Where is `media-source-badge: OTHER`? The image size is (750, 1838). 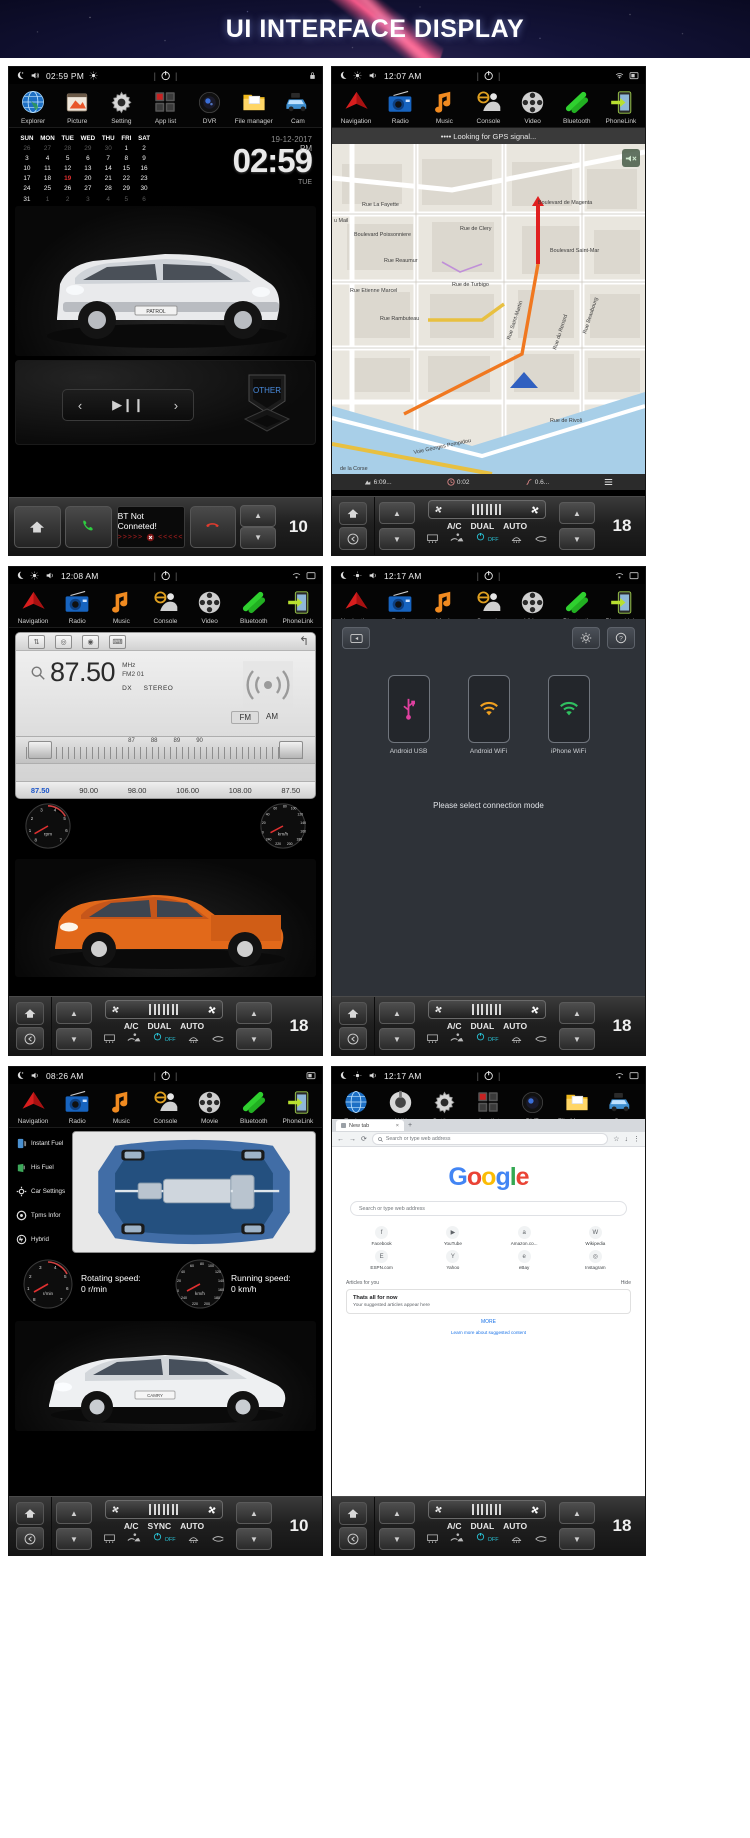
media-source-badge: OTHER is located at coordinates (267, 404).